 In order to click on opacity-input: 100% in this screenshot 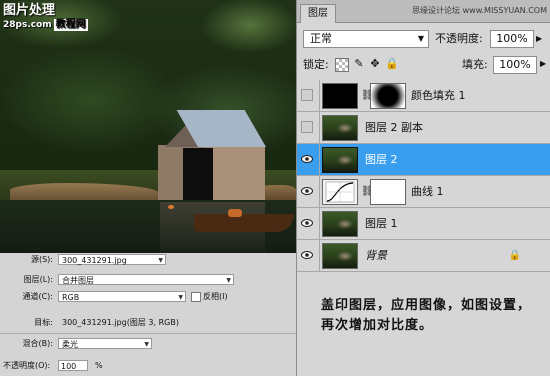, I will do `click(512, 39)`.